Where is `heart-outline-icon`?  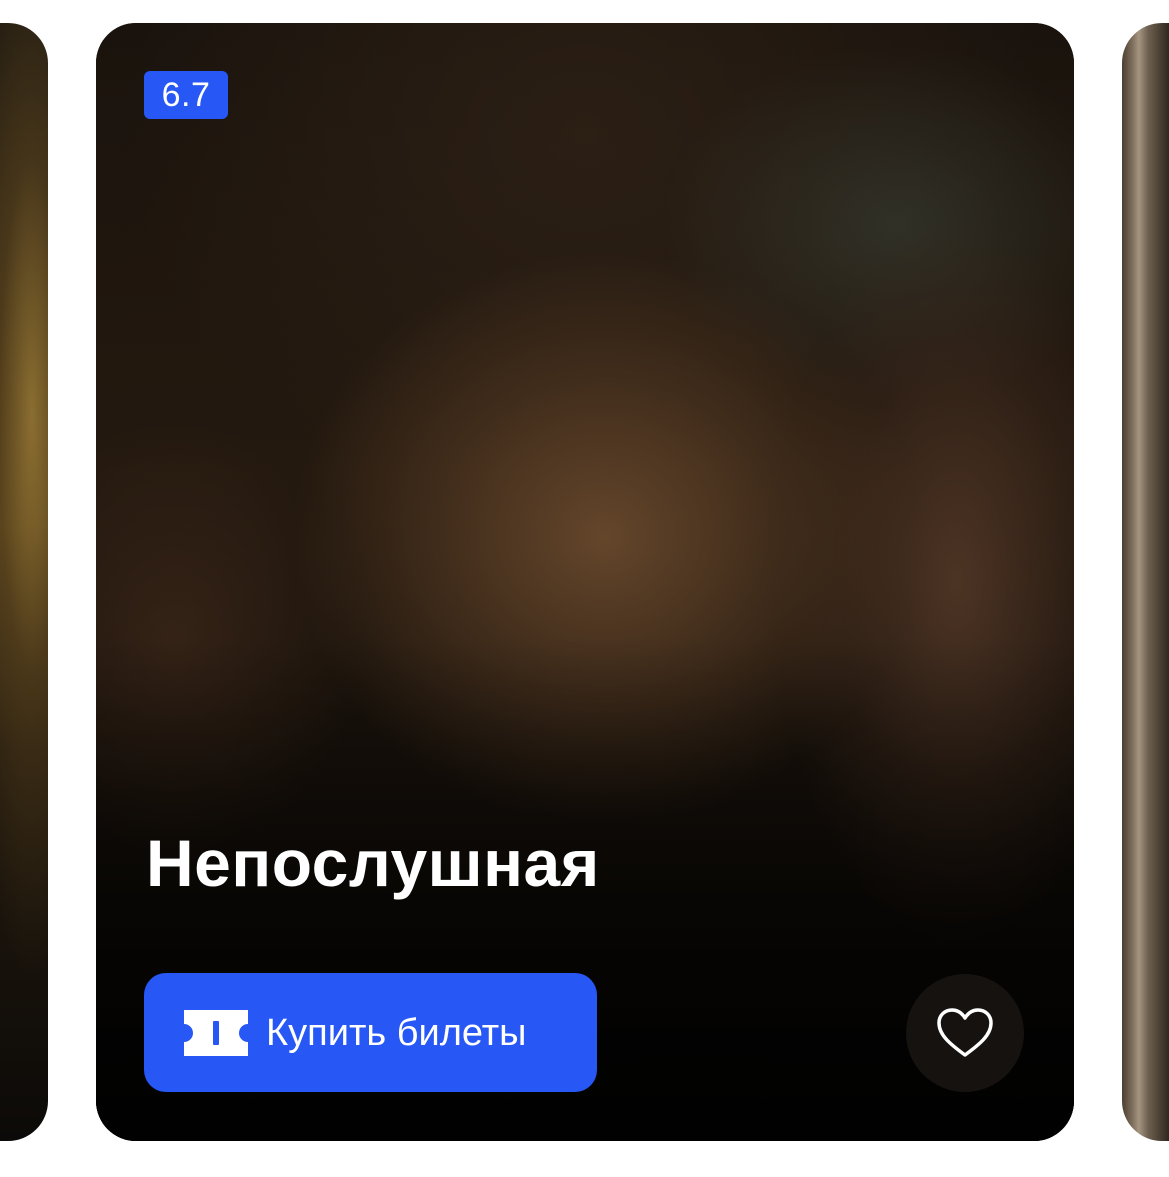
heart-outline-icon is located at coordinates (965, 1032).